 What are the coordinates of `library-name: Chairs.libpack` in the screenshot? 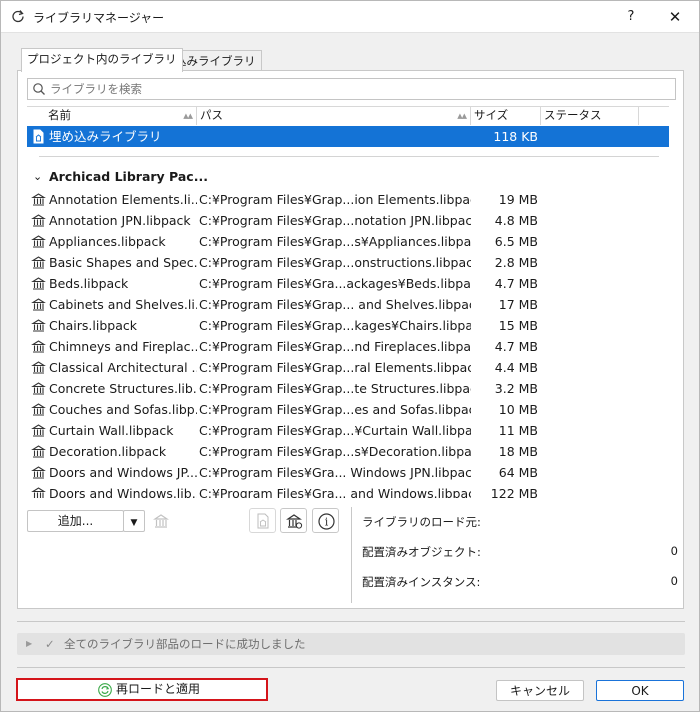 It's located at (93, 325).